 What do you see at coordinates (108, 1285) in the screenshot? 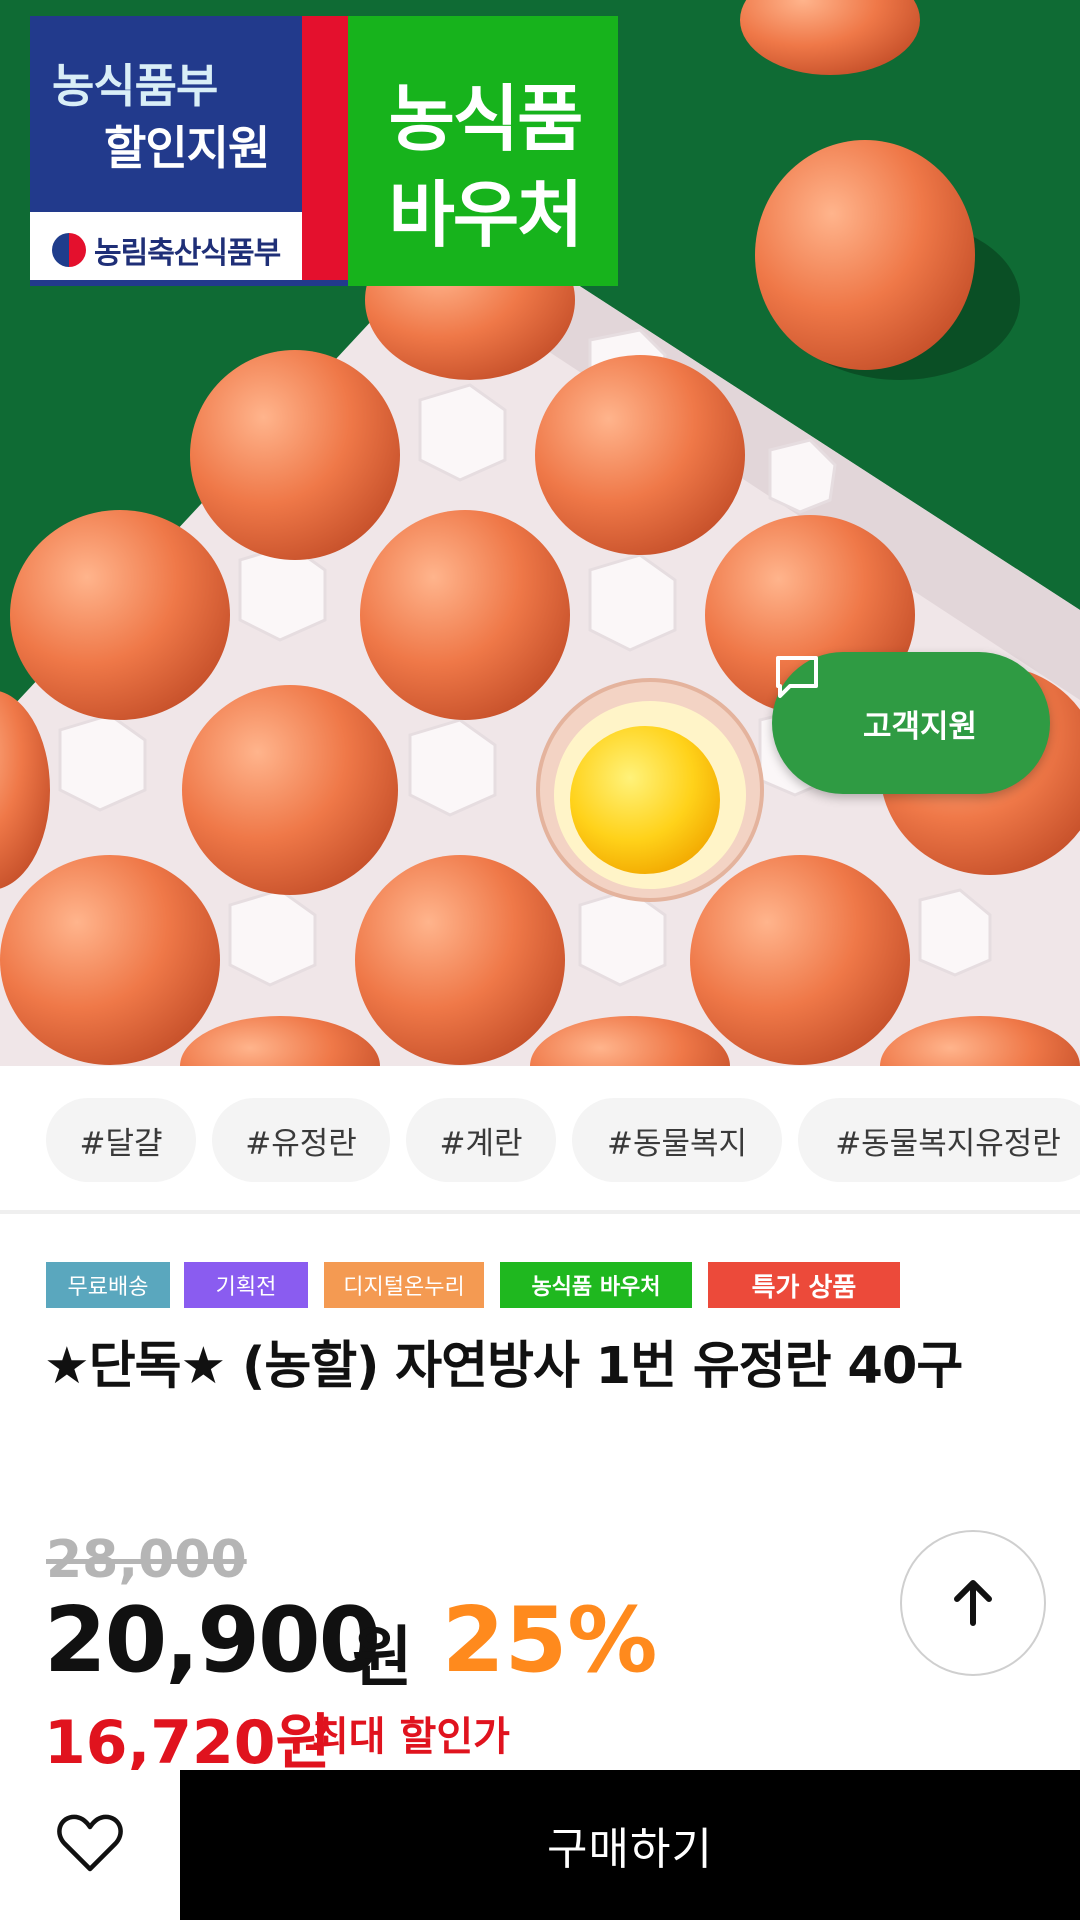
I see `label-free-shipping: 무료배송` at bounding box center [108, 1285].